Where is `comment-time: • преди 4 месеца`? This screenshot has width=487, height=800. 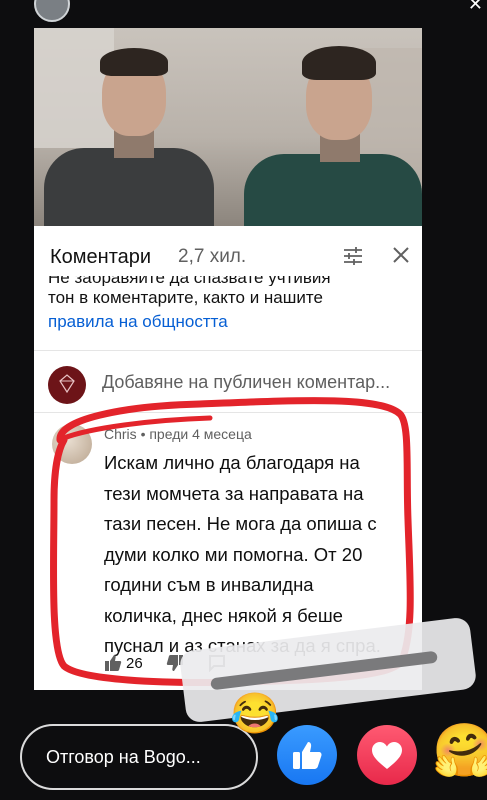
comment-time: • преди 4 месеца is located at coordinates (196, 434).